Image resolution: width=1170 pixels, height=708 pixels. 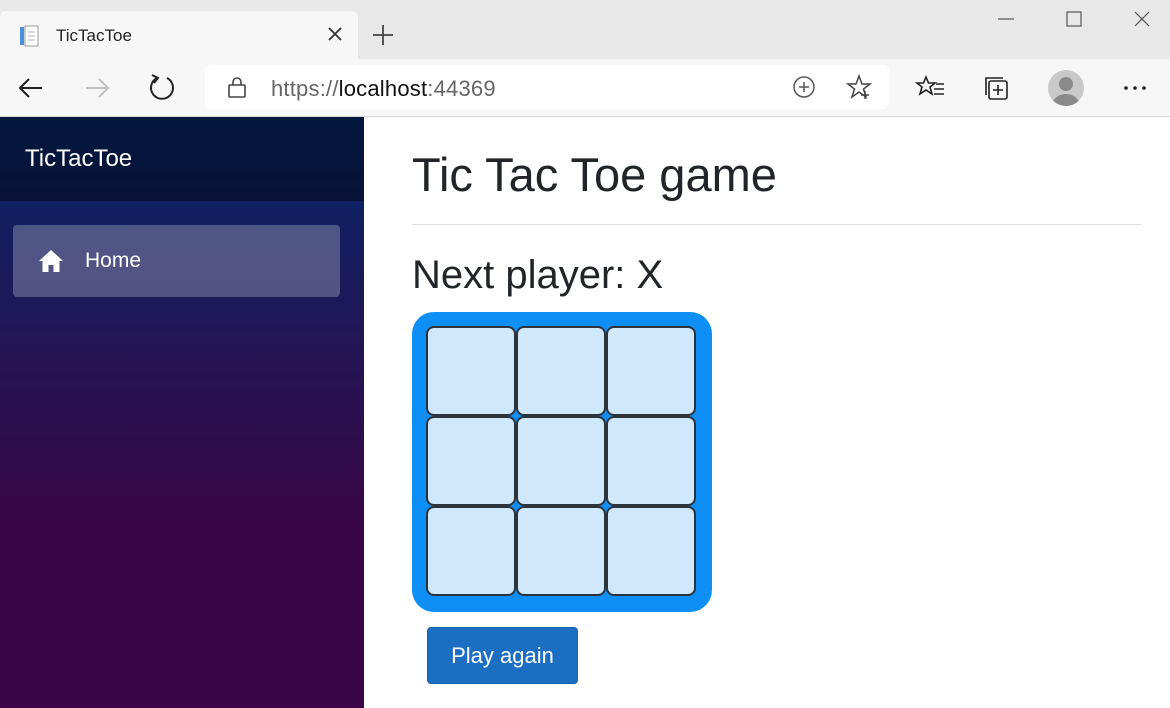 What do you see at coordinates (97, 88) in the screenshot?
I see `forward-arrow-icon` at bounding box center [97, 88].